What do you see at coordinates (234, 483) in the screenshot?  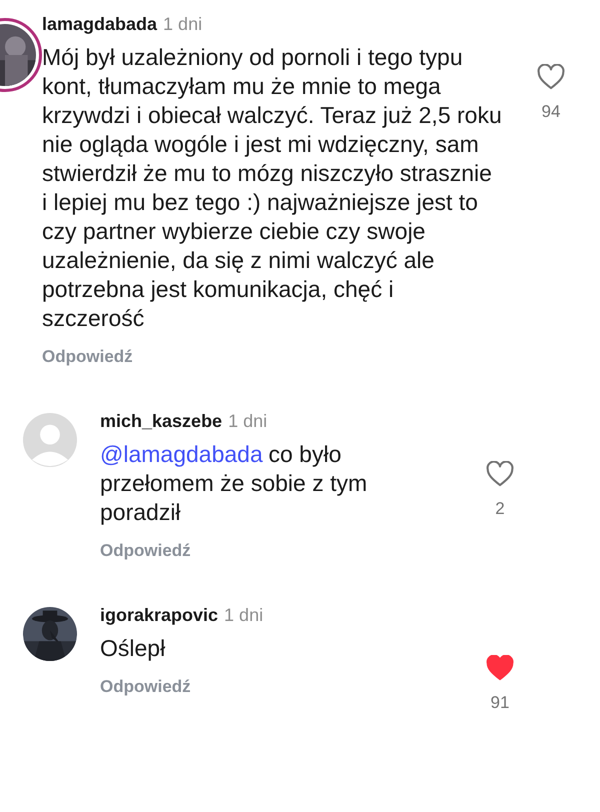 I see `comment-text: @lamagdabada co było przełomem że sobie z tym poradził` at bounding box center [234, 483].